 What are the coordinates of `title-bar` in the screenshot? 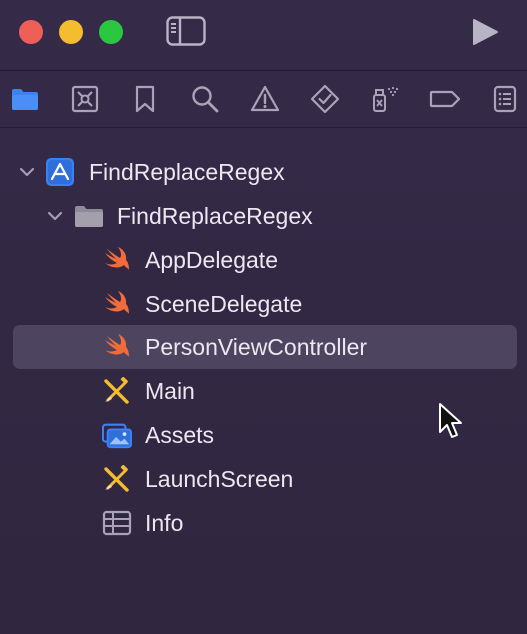 It's located at (263, 34).